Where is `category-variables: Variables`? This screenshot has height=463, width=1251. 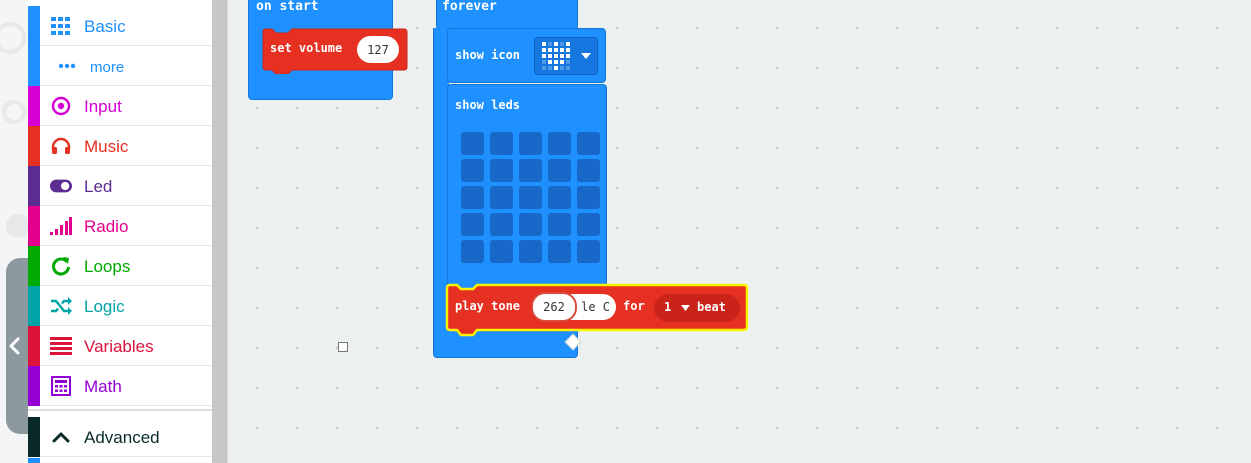
category-variables: Variables is located at coordinates (120, 346).